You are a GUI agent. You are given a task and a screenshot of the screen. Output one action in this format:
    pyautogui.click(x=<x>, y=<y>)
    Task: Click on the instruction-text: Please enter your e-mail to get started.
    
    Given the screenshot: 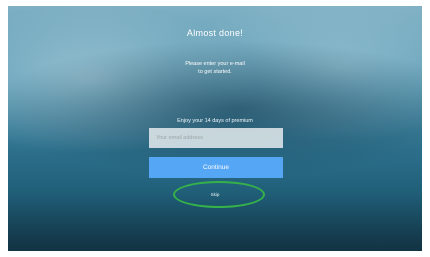 What is the action you would take?
    pyautogui.click(x=215, y=68)
    